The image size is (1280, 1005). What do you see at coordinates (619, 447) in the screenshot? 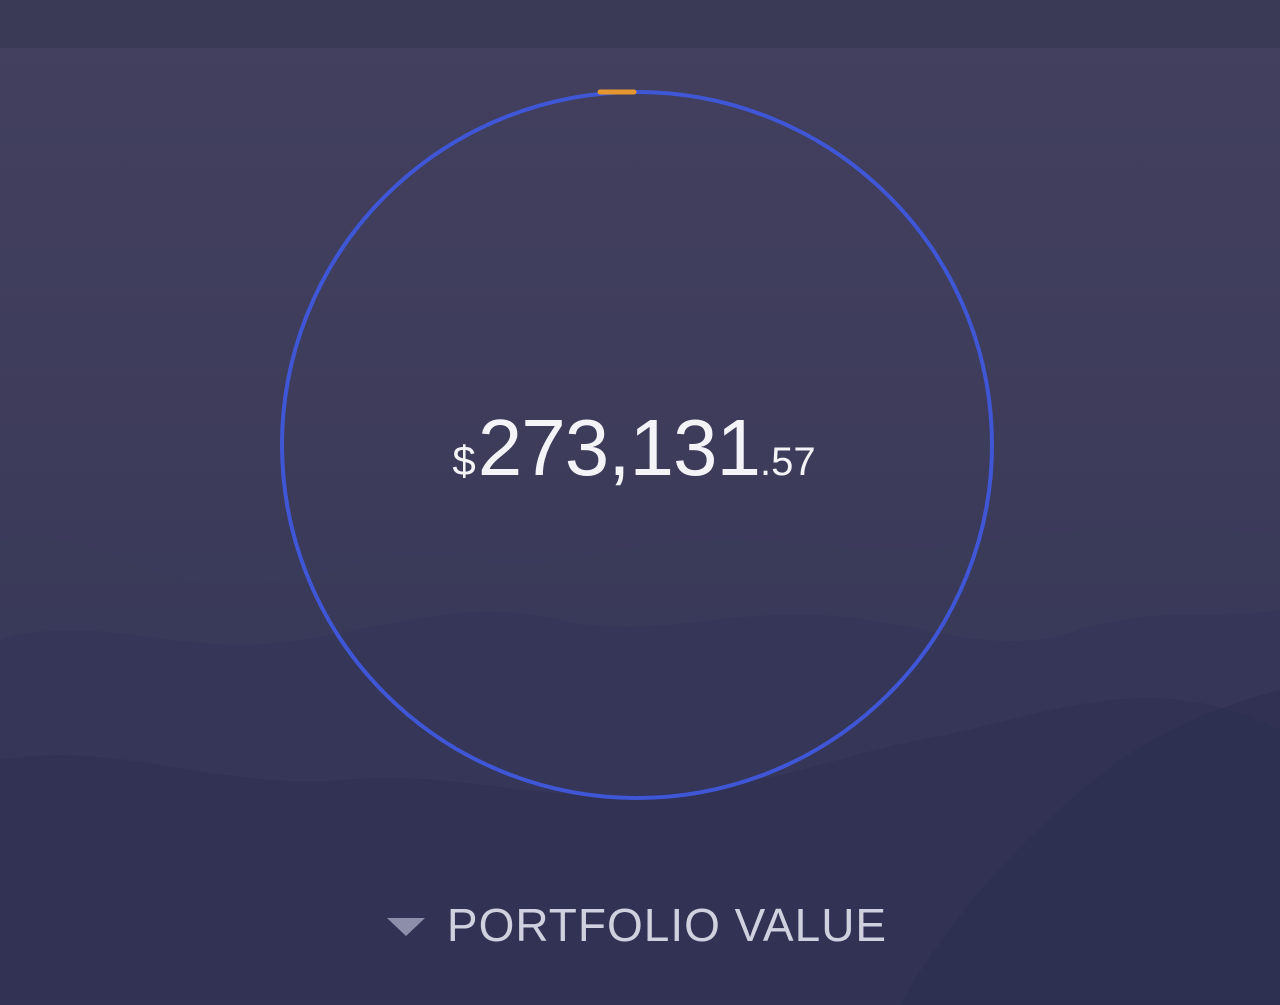
I see `value-main: 273,131` at bounding box center [619, 447].